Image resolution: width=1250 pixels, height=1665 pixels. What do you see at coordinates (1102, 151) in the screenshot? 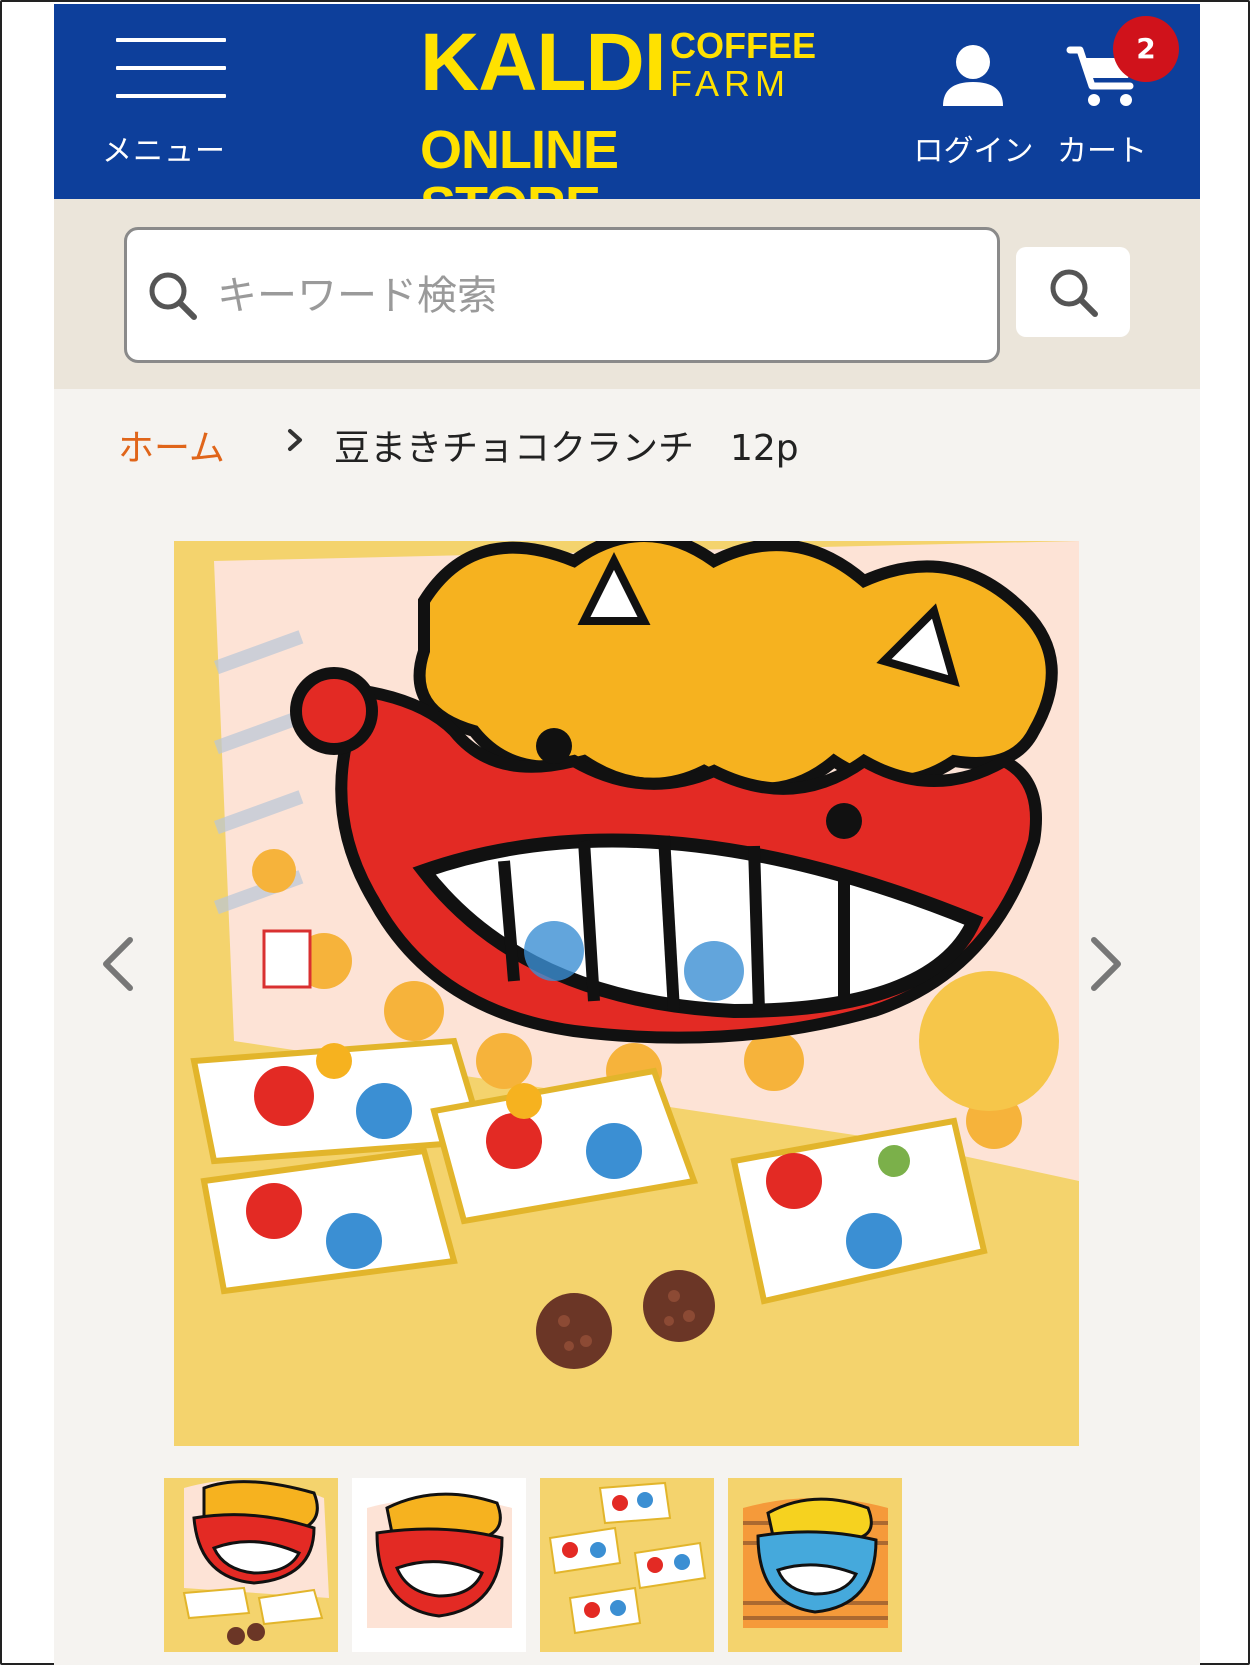
I see `cart-label: カート` at bounding box center [1102, 151].